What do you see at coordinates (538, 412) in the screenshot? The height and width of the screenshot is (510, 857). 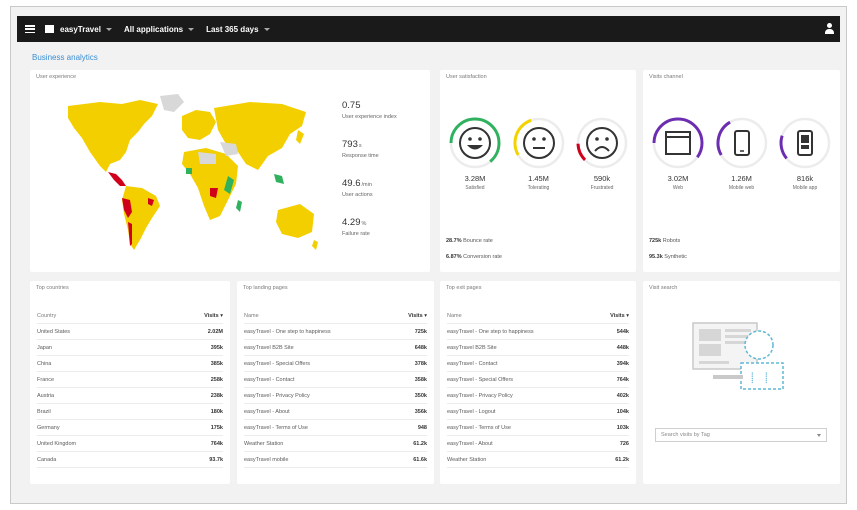 I see `table-row: easyTravel - Logout 104k` at bounding box center [538, 412].